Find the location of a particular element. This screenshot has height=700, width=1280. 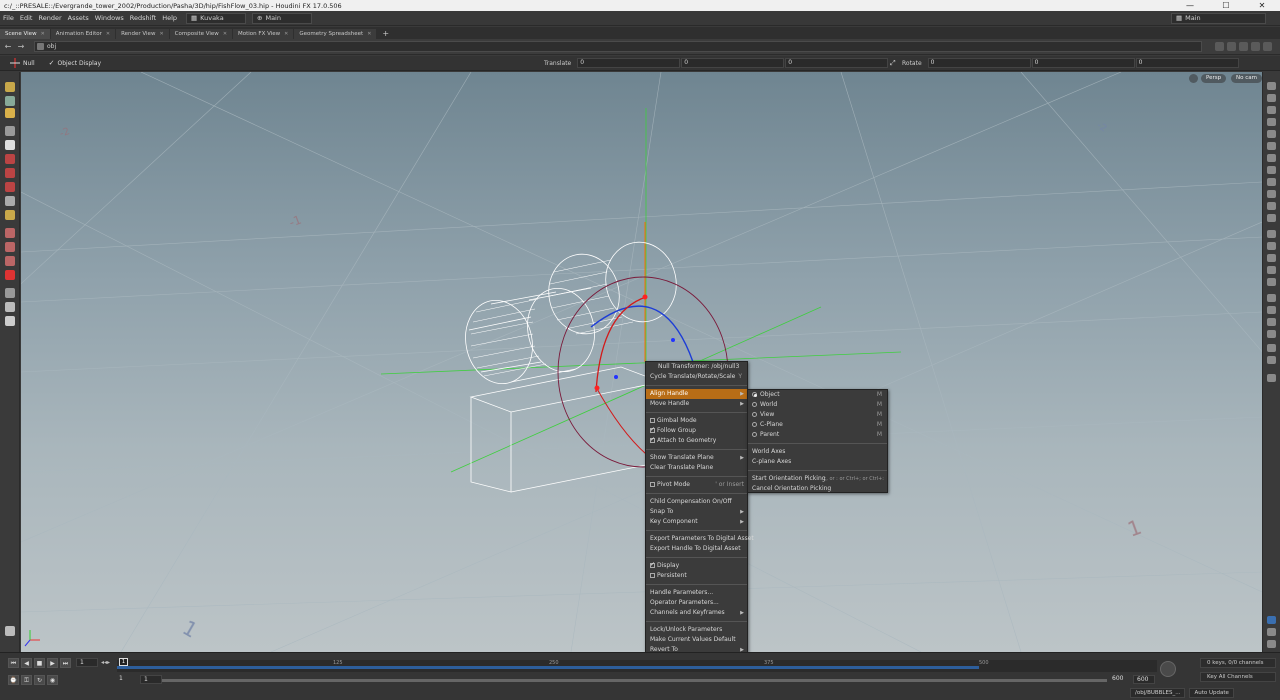

key-handle-icon is located at coordinates (1168, 669).